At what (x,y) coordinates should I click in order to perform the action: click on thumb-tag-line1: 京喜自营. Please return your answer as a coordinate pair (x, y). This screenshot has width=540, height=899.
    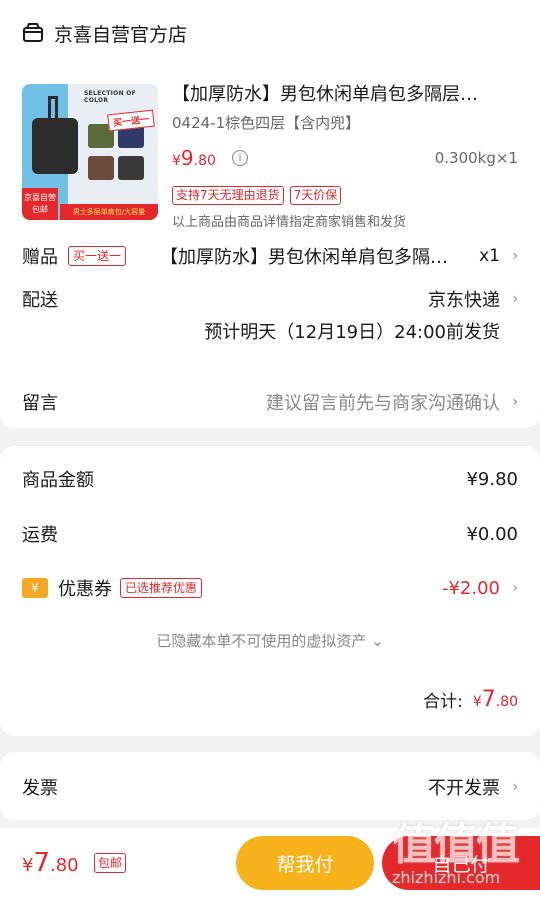
    Looking at the image, I should click on (40, 197).